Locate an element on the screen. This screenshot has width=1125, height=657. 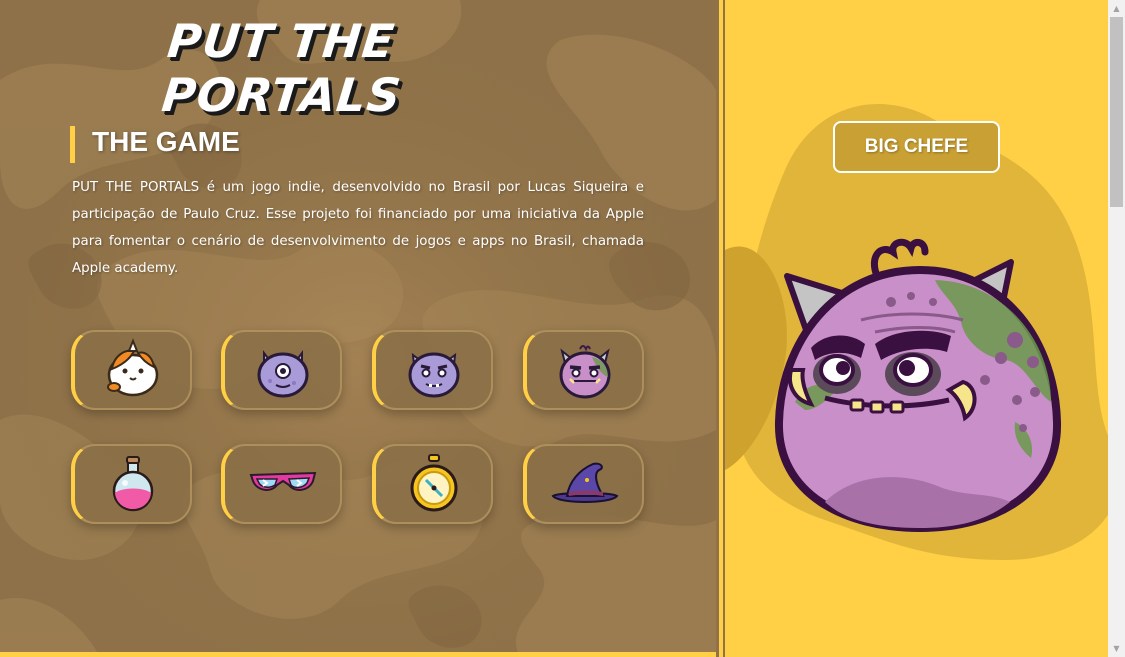
section-accent-bar is located at coordinates (72, 144).